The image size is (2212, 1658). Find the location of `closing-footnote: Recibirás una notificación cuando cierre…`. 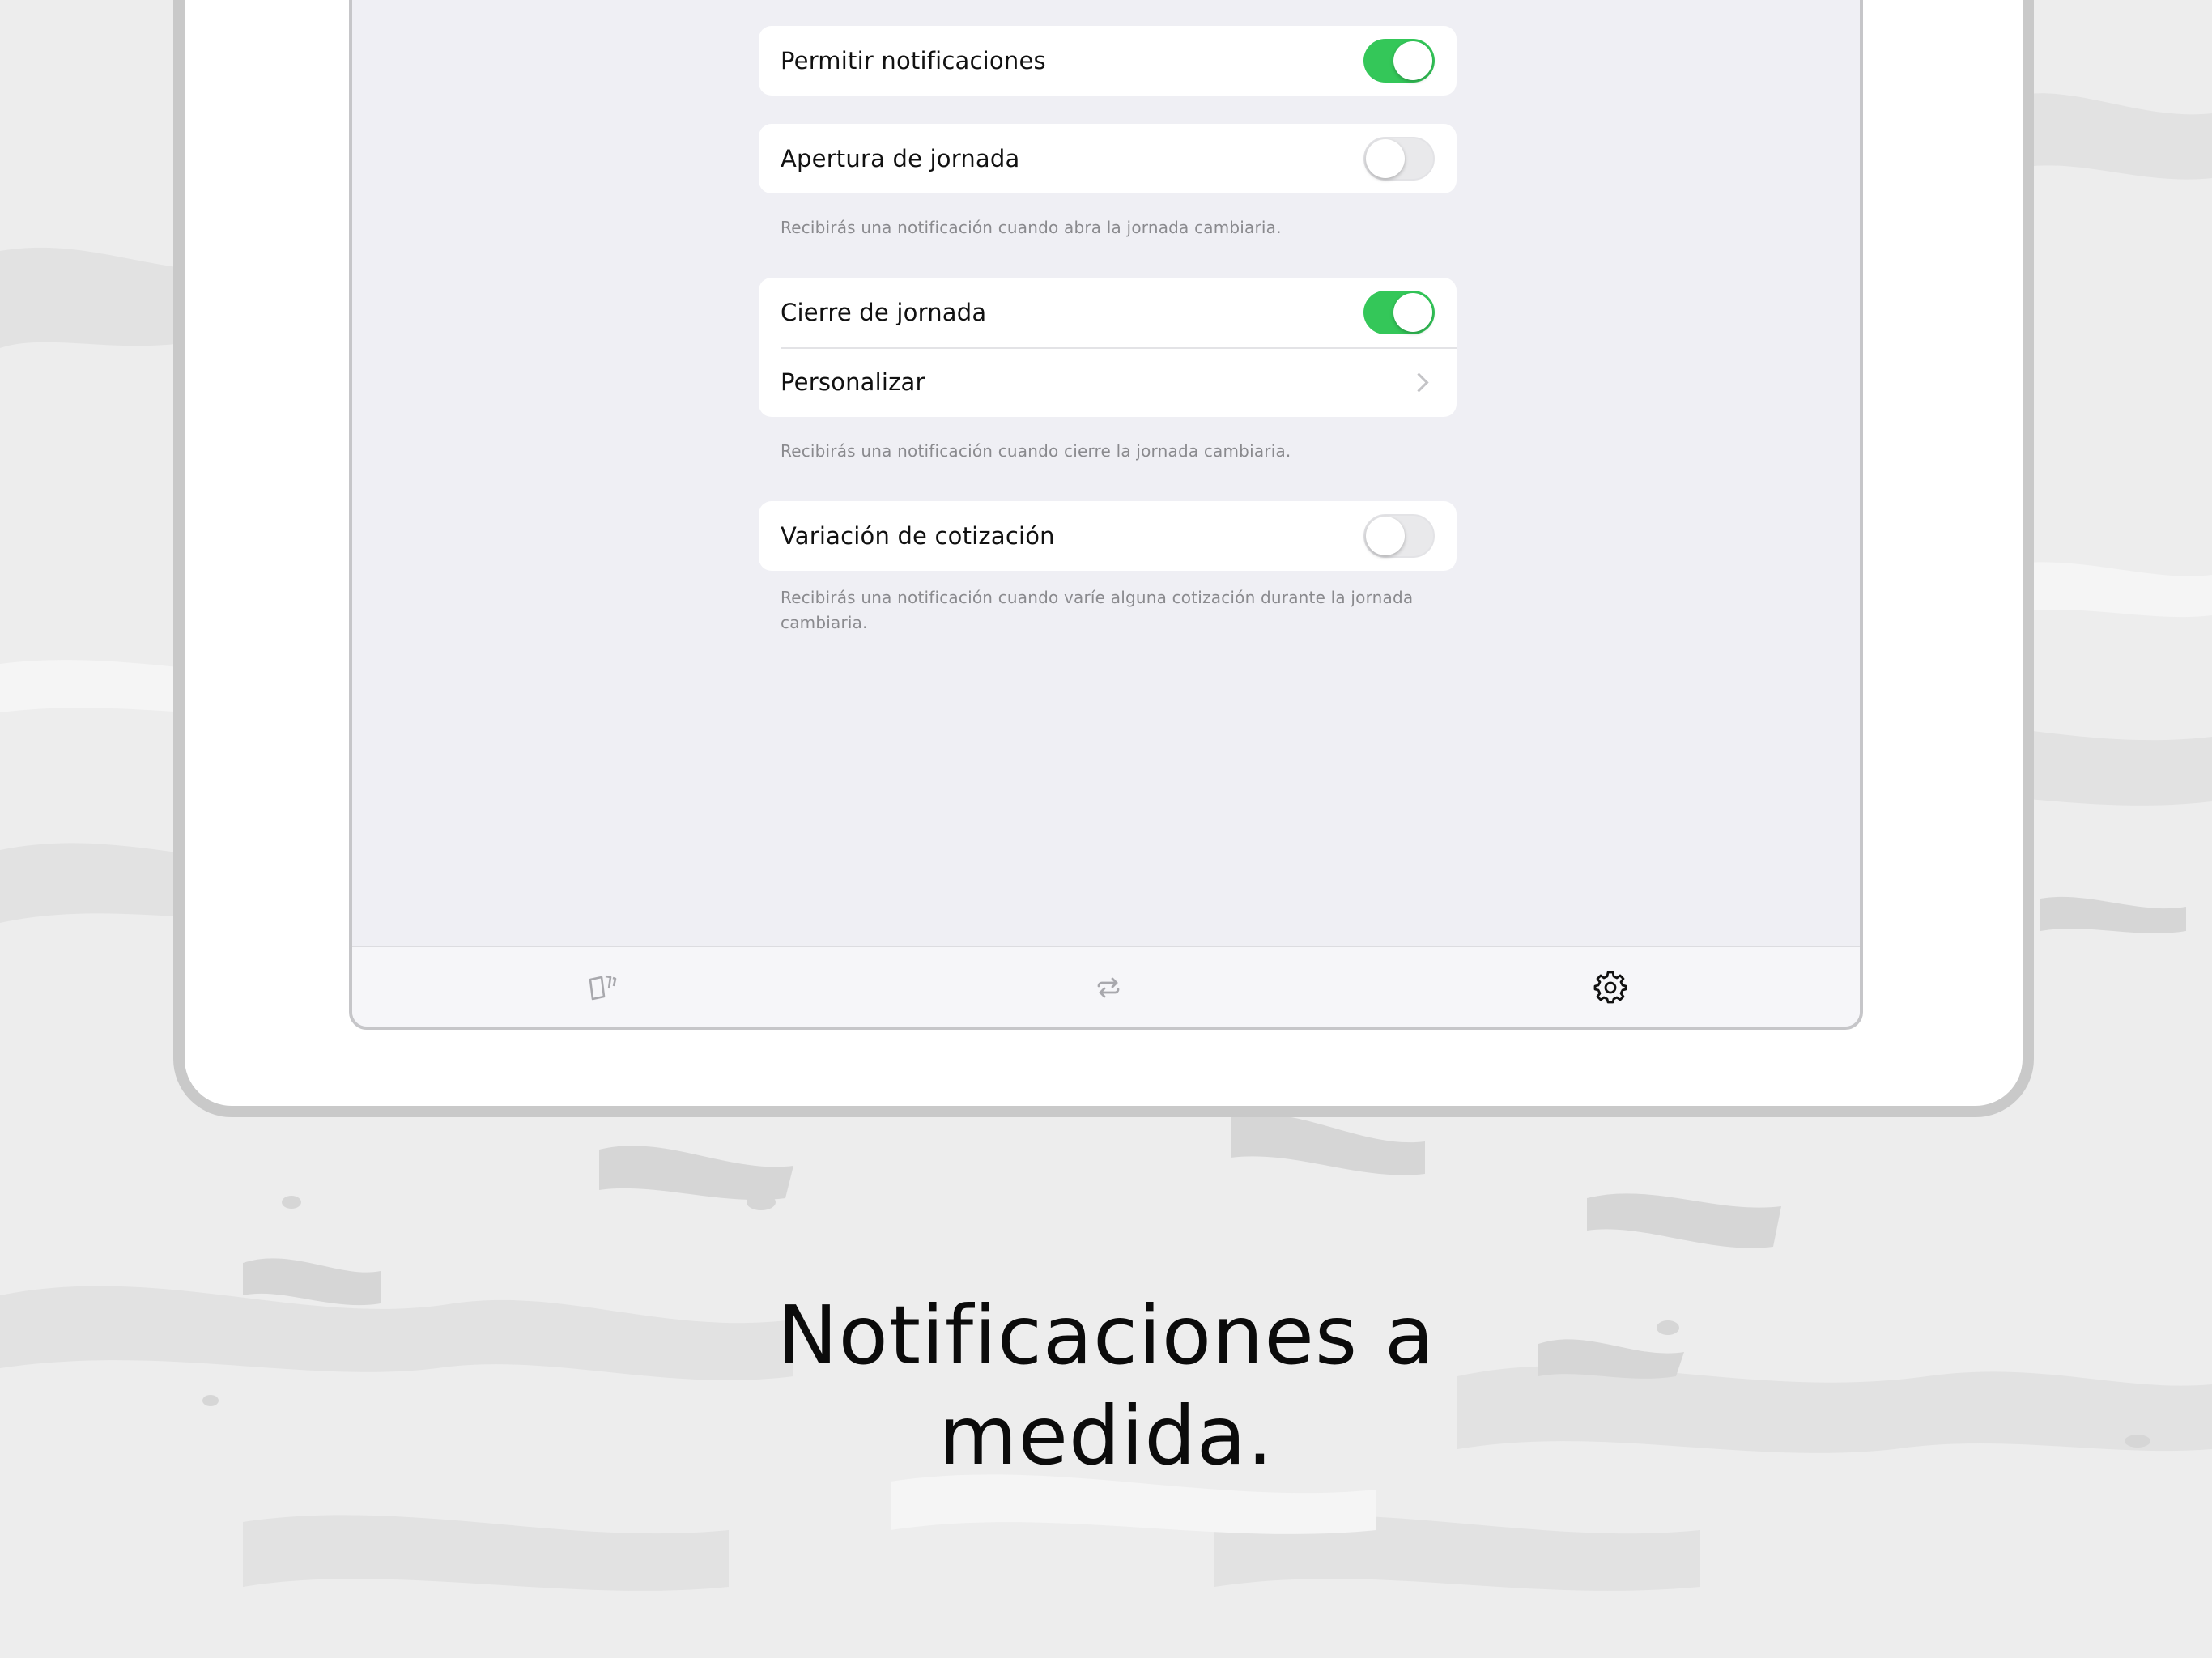

closing-footnote: Recibirás una notificación cuando cierre… is located at coordinates (1036, 451).